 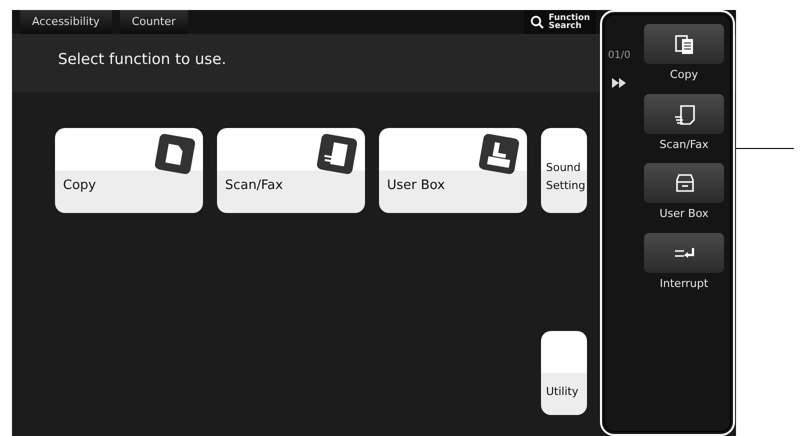 What do you see at coordinates (453, 170) in the screenshot?
I see `function-tile: User Box` at bounding box center [453, 170].